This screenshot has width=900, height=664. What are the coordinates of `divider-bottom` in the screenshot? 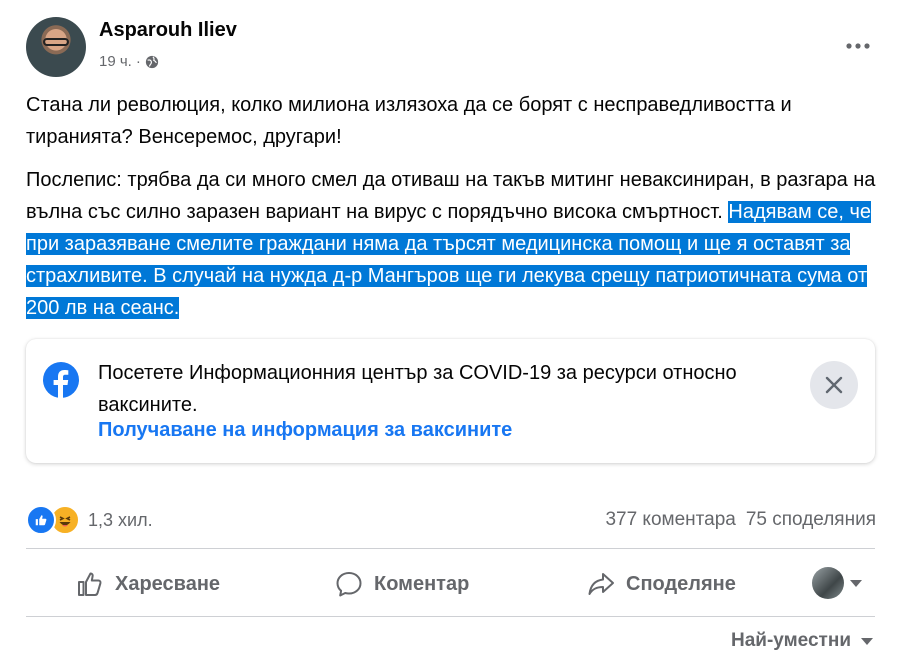 It's located at (450, 616).